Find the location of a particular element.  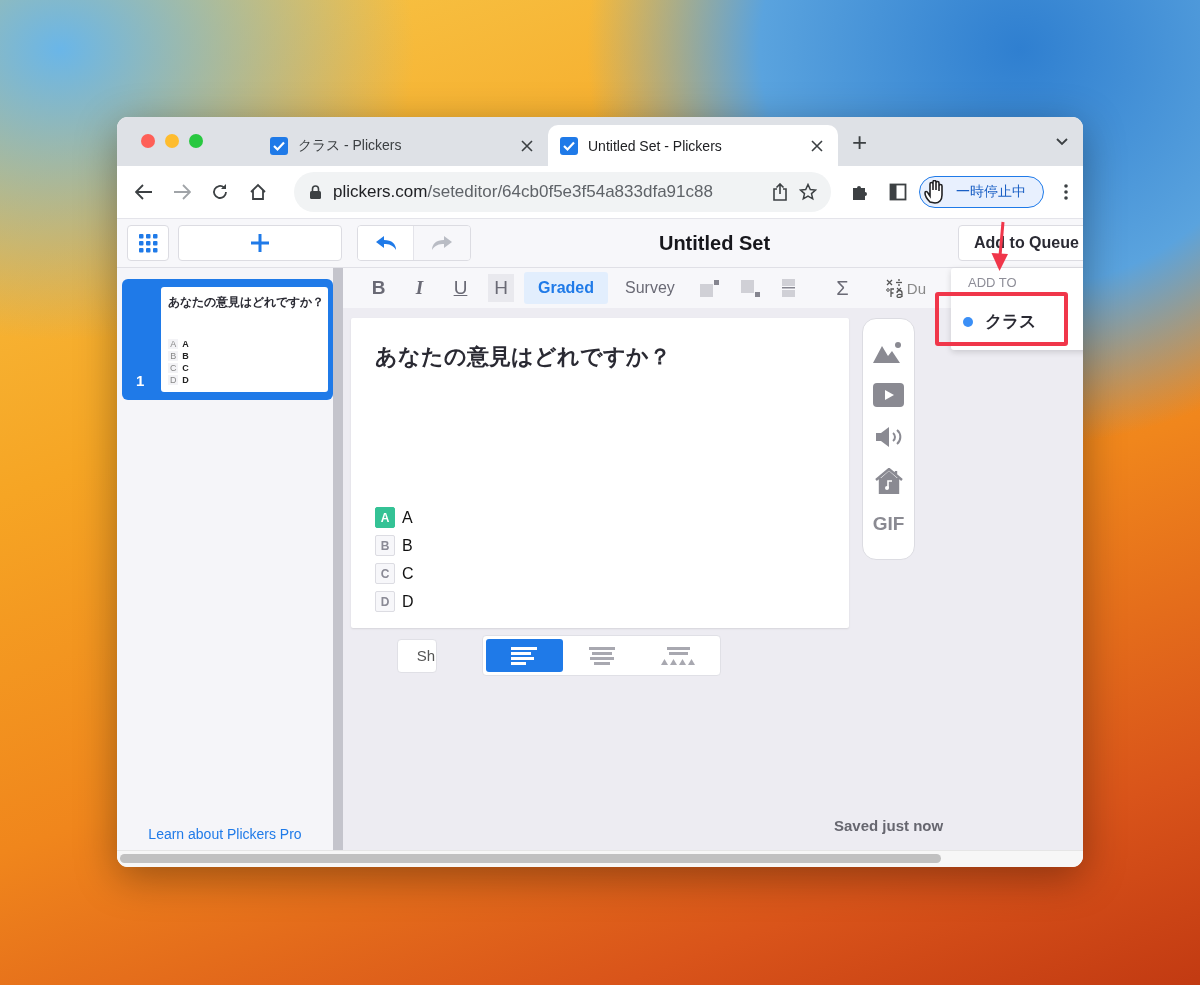

tab-title: クラス - Plickers is located at coordinates (350, 145).